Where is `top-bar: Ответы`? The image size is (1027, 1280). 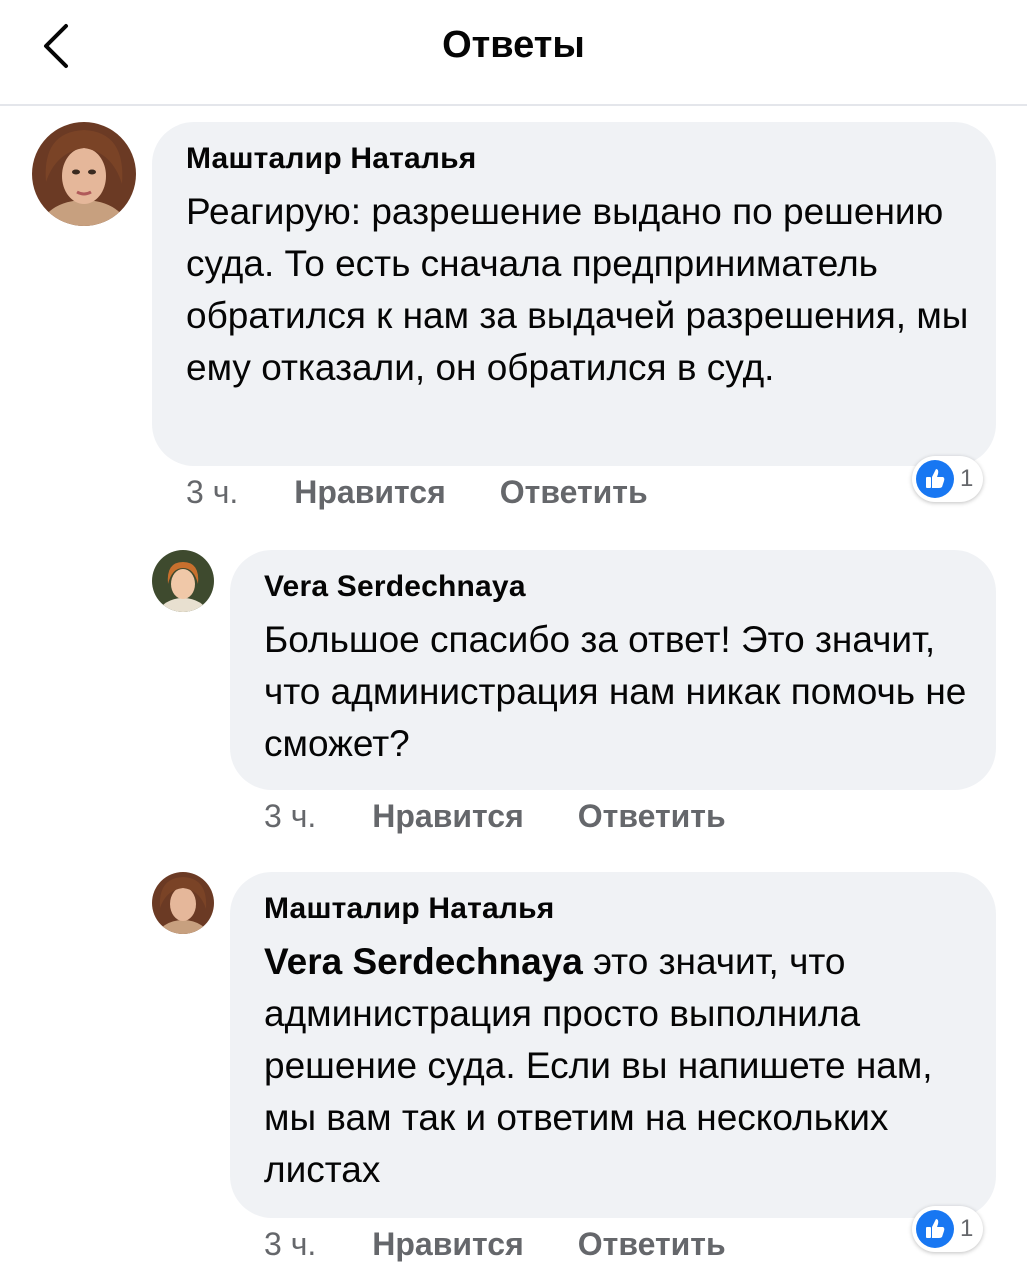 top-bar: Ответы is located at coordinates (513, 53).